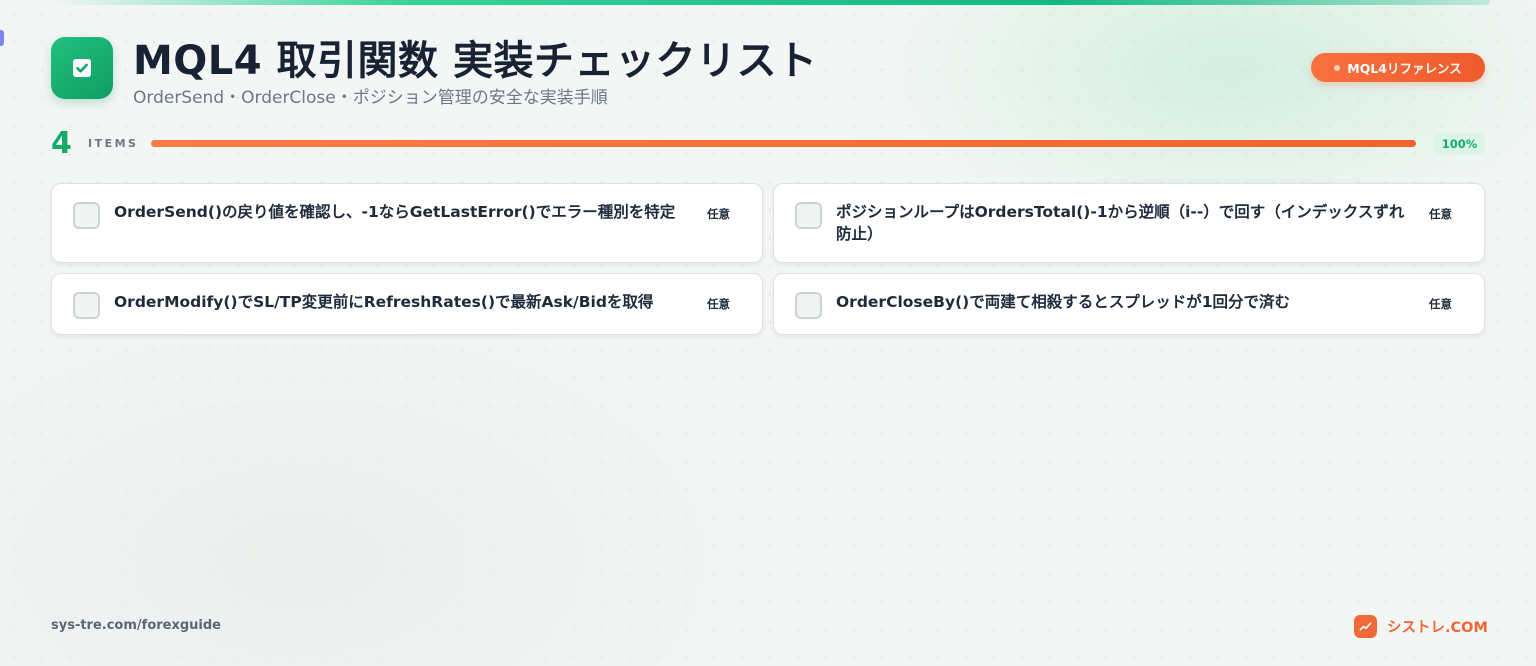 This screenshot has width=1536, height=666. I want to click on badge-dot-icon, so click(1337, 67).